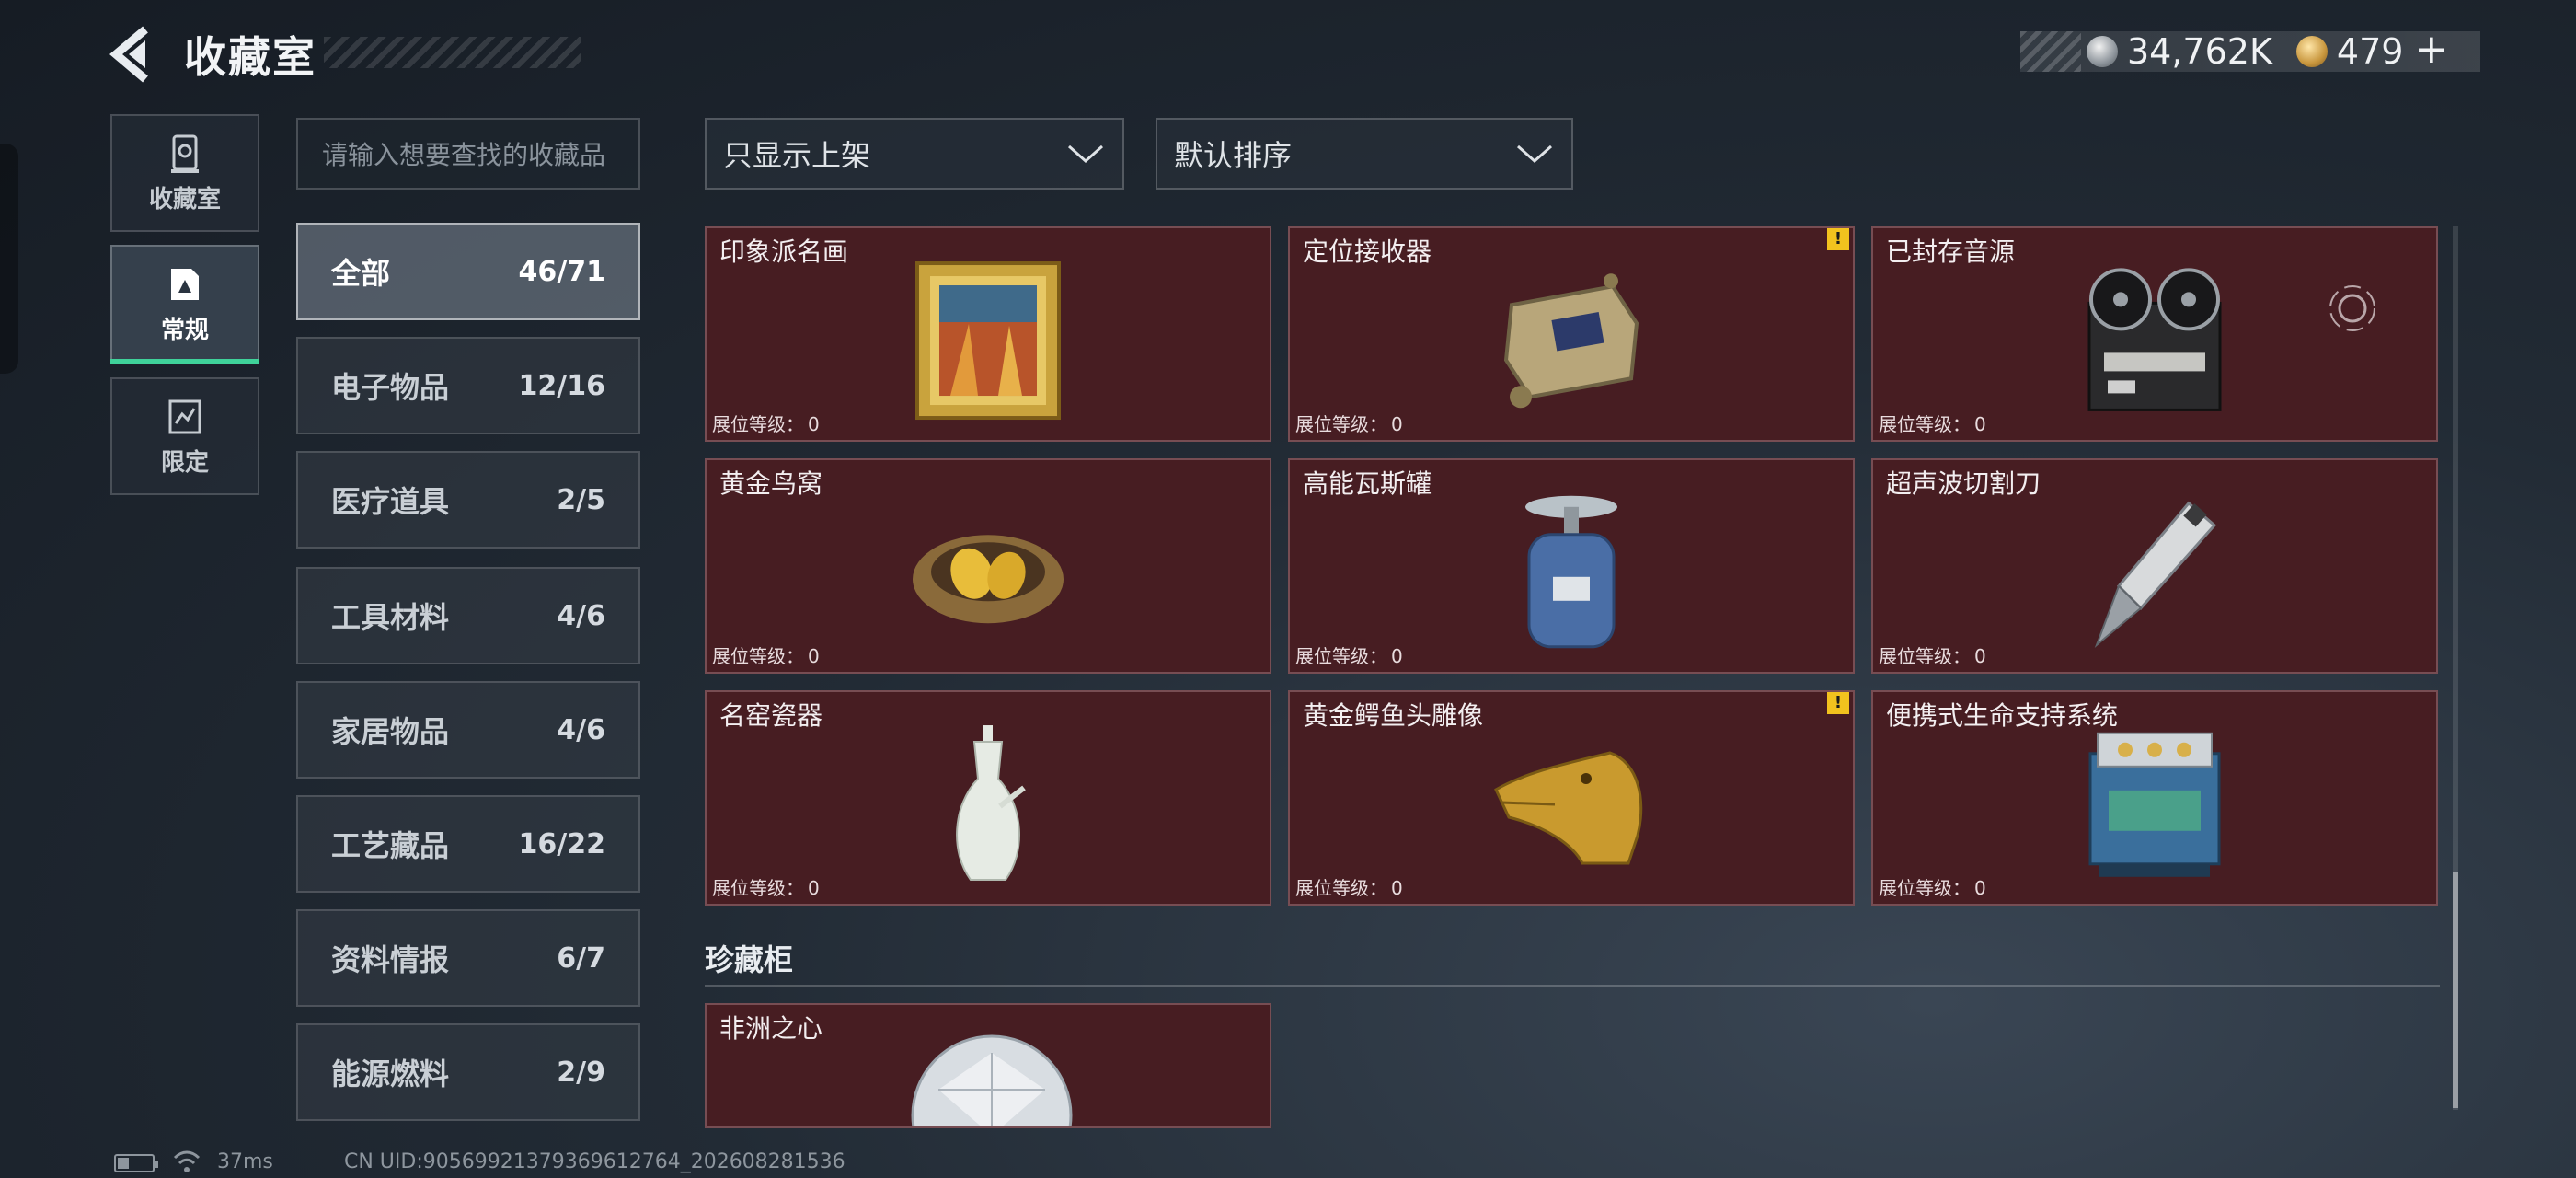 Image resolution: width=2576 pixels, height=1178 pixels. Describe the element at coordinates (1364, 154) in the screenshot. I see `sort-dropdown: 默认排序` at that location.